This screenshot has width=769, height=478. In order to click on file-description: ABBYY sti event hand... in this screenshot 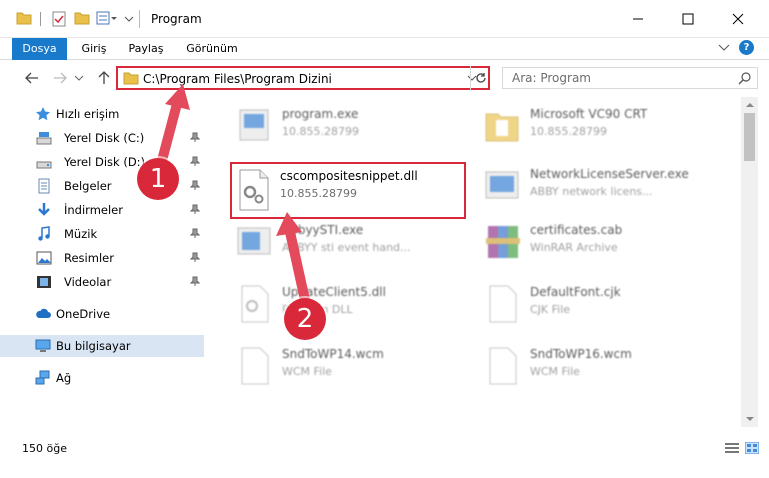, I will do `click(346, 247)`.